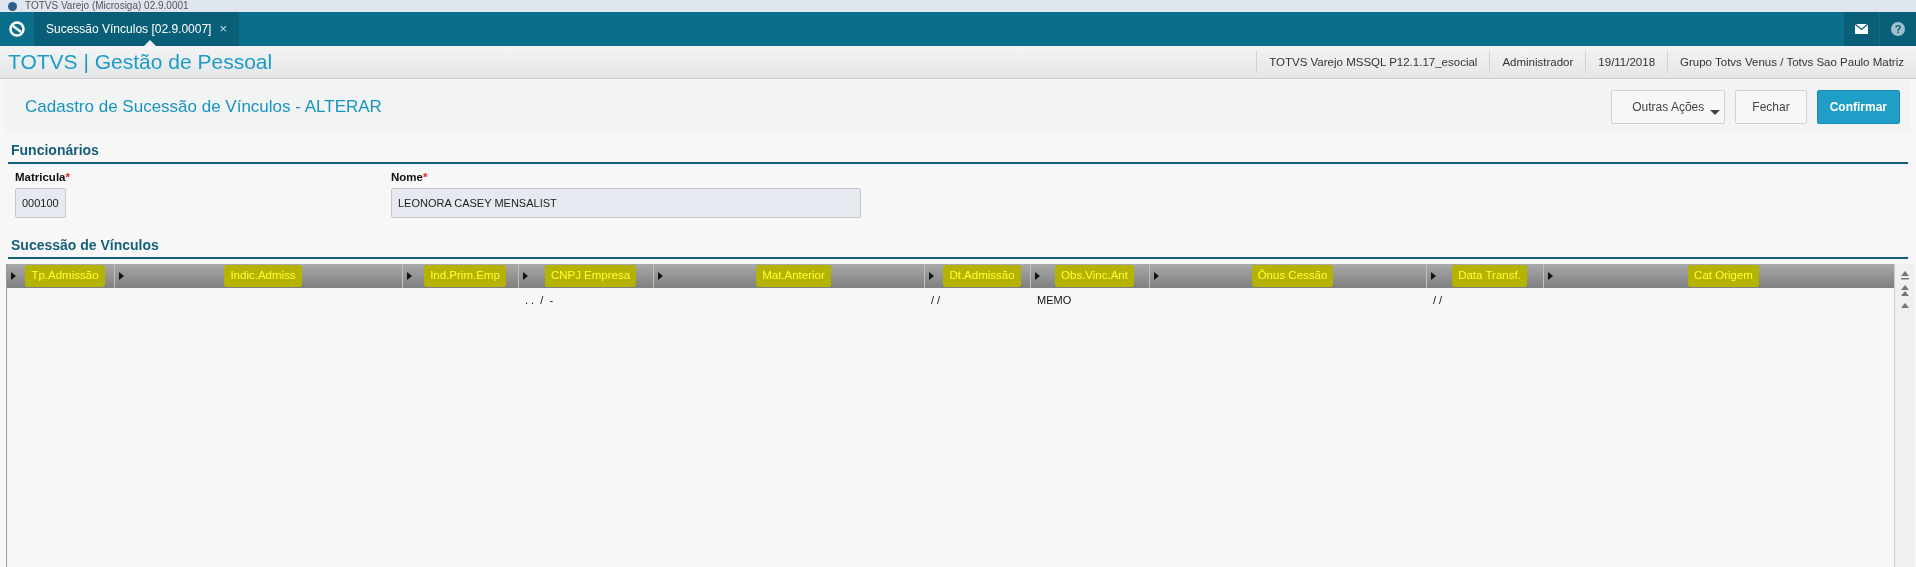 The image size is (1916, 567). Describe the element at coordinates (1537, 62) in the screenshot. I see `header-info: Administrador` at that location.